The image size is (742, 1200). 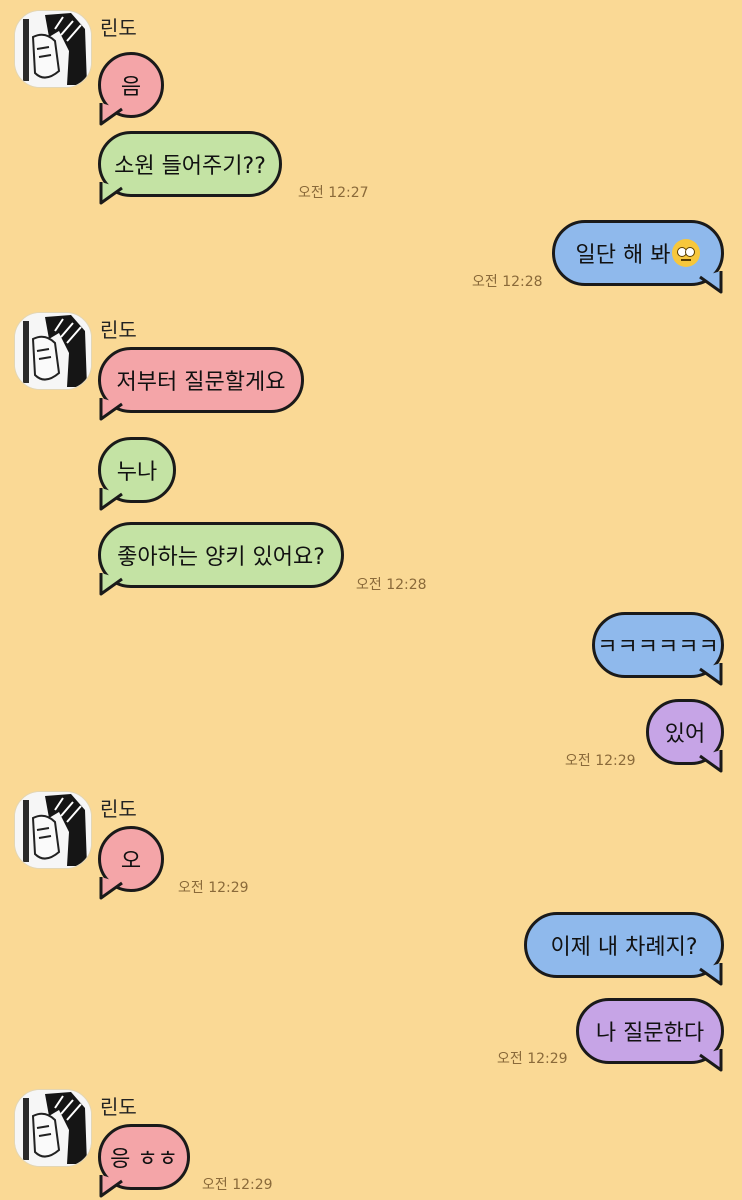 I want to click on message-bubble-outgoing: ㅋㅋㅋㅋㅋㅋ, so click(x=658, y=649).